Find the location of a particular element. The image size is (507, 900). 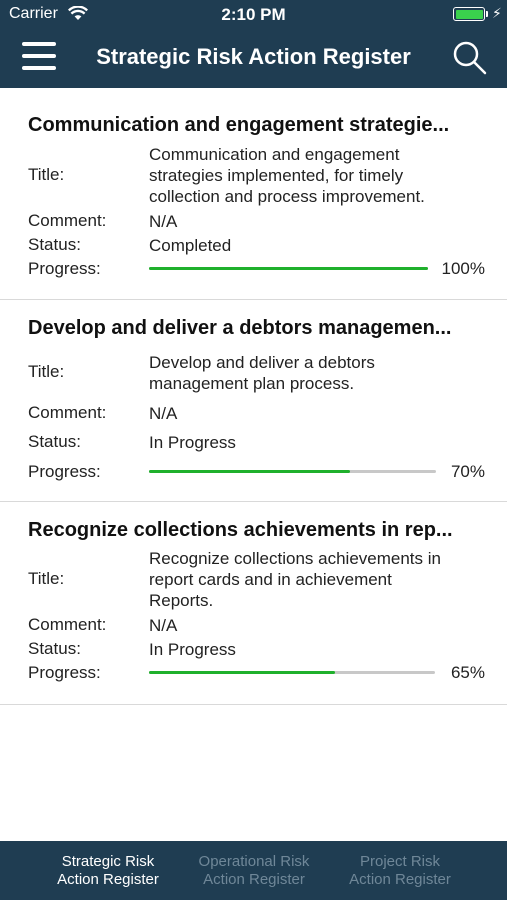

title-line: management plan process. is located at coordinates (252, 383).